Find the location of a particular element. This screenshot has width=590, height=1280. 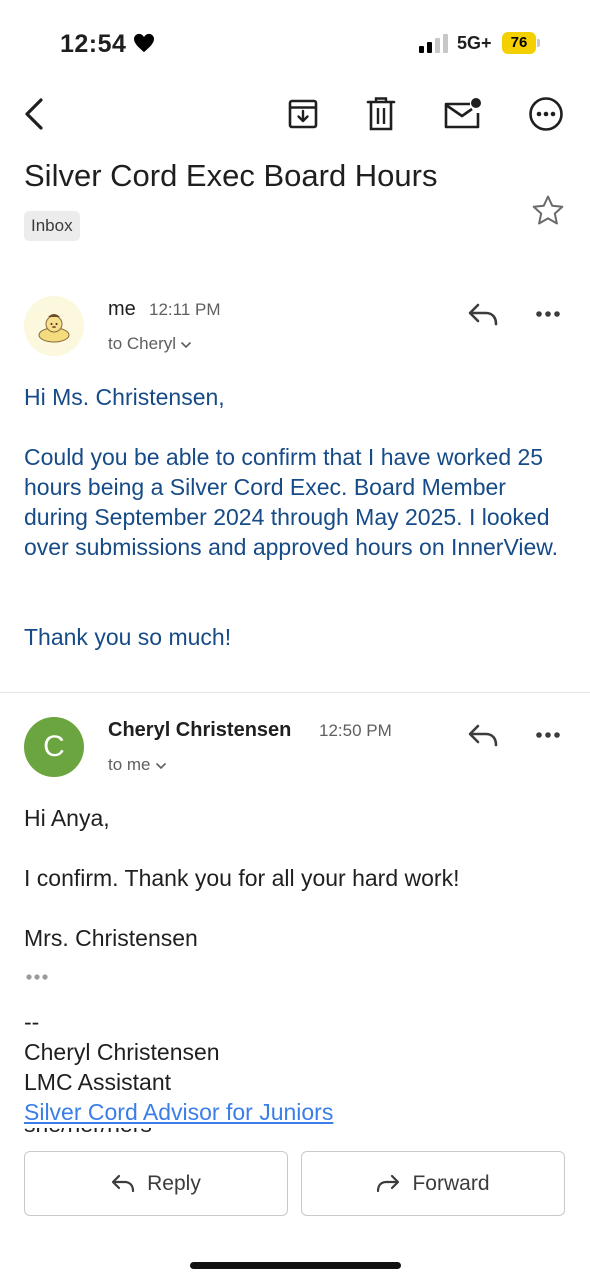

bottom-action-bar: Reply Forward is located at coordinates (295, 1209).